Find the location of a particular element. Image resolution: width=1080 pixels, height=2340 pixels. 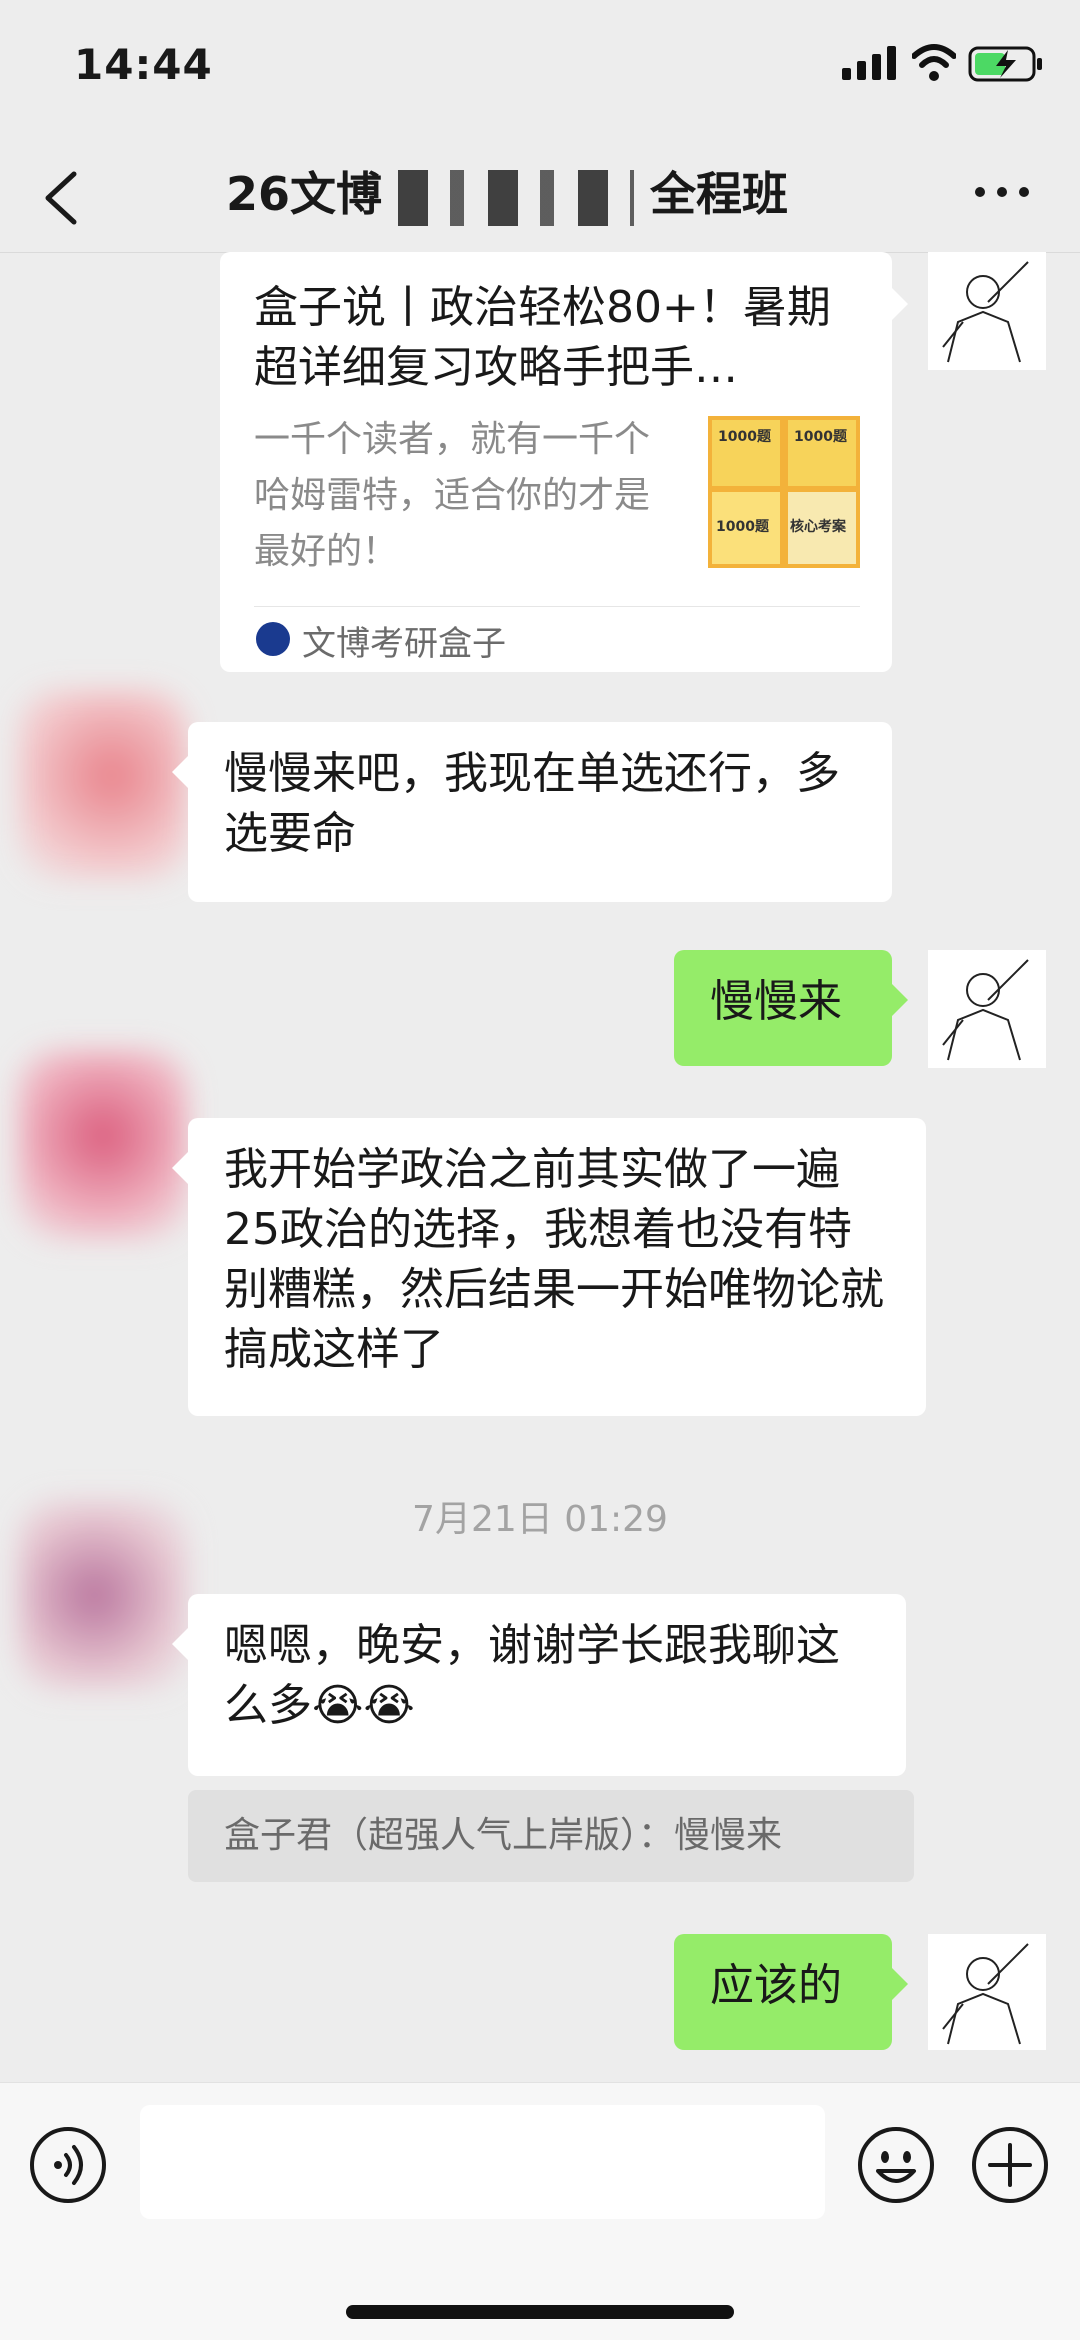

chat-title: 26文博 全程班 is located at coordinates (507, 192).